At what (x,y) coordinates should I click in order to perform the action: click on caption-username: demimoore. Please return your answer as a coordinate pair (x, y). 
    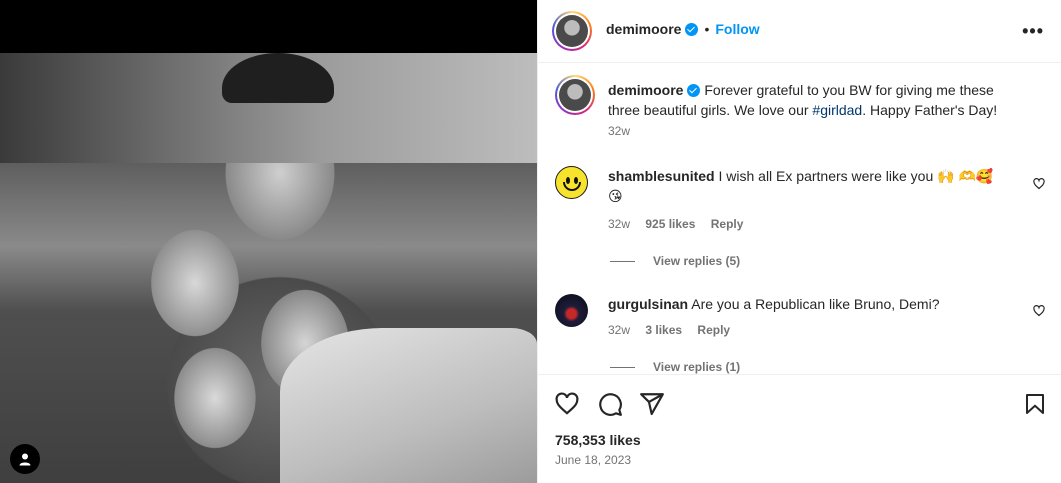
    Looking at the image, I should click on (645, 90).